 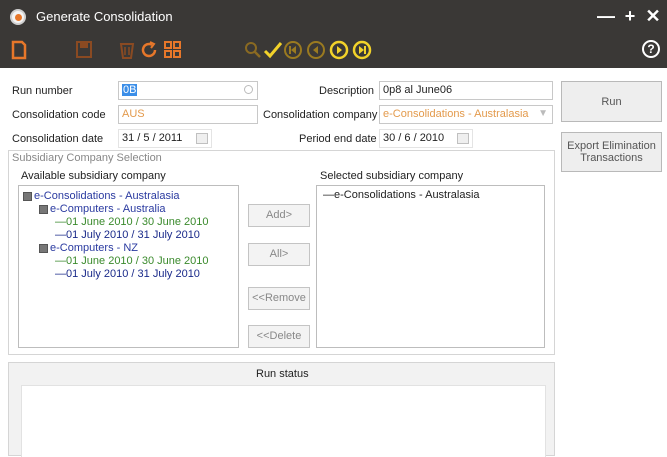 I want to click on window-title: Generate Consolidation, so click(x=104, y=16).